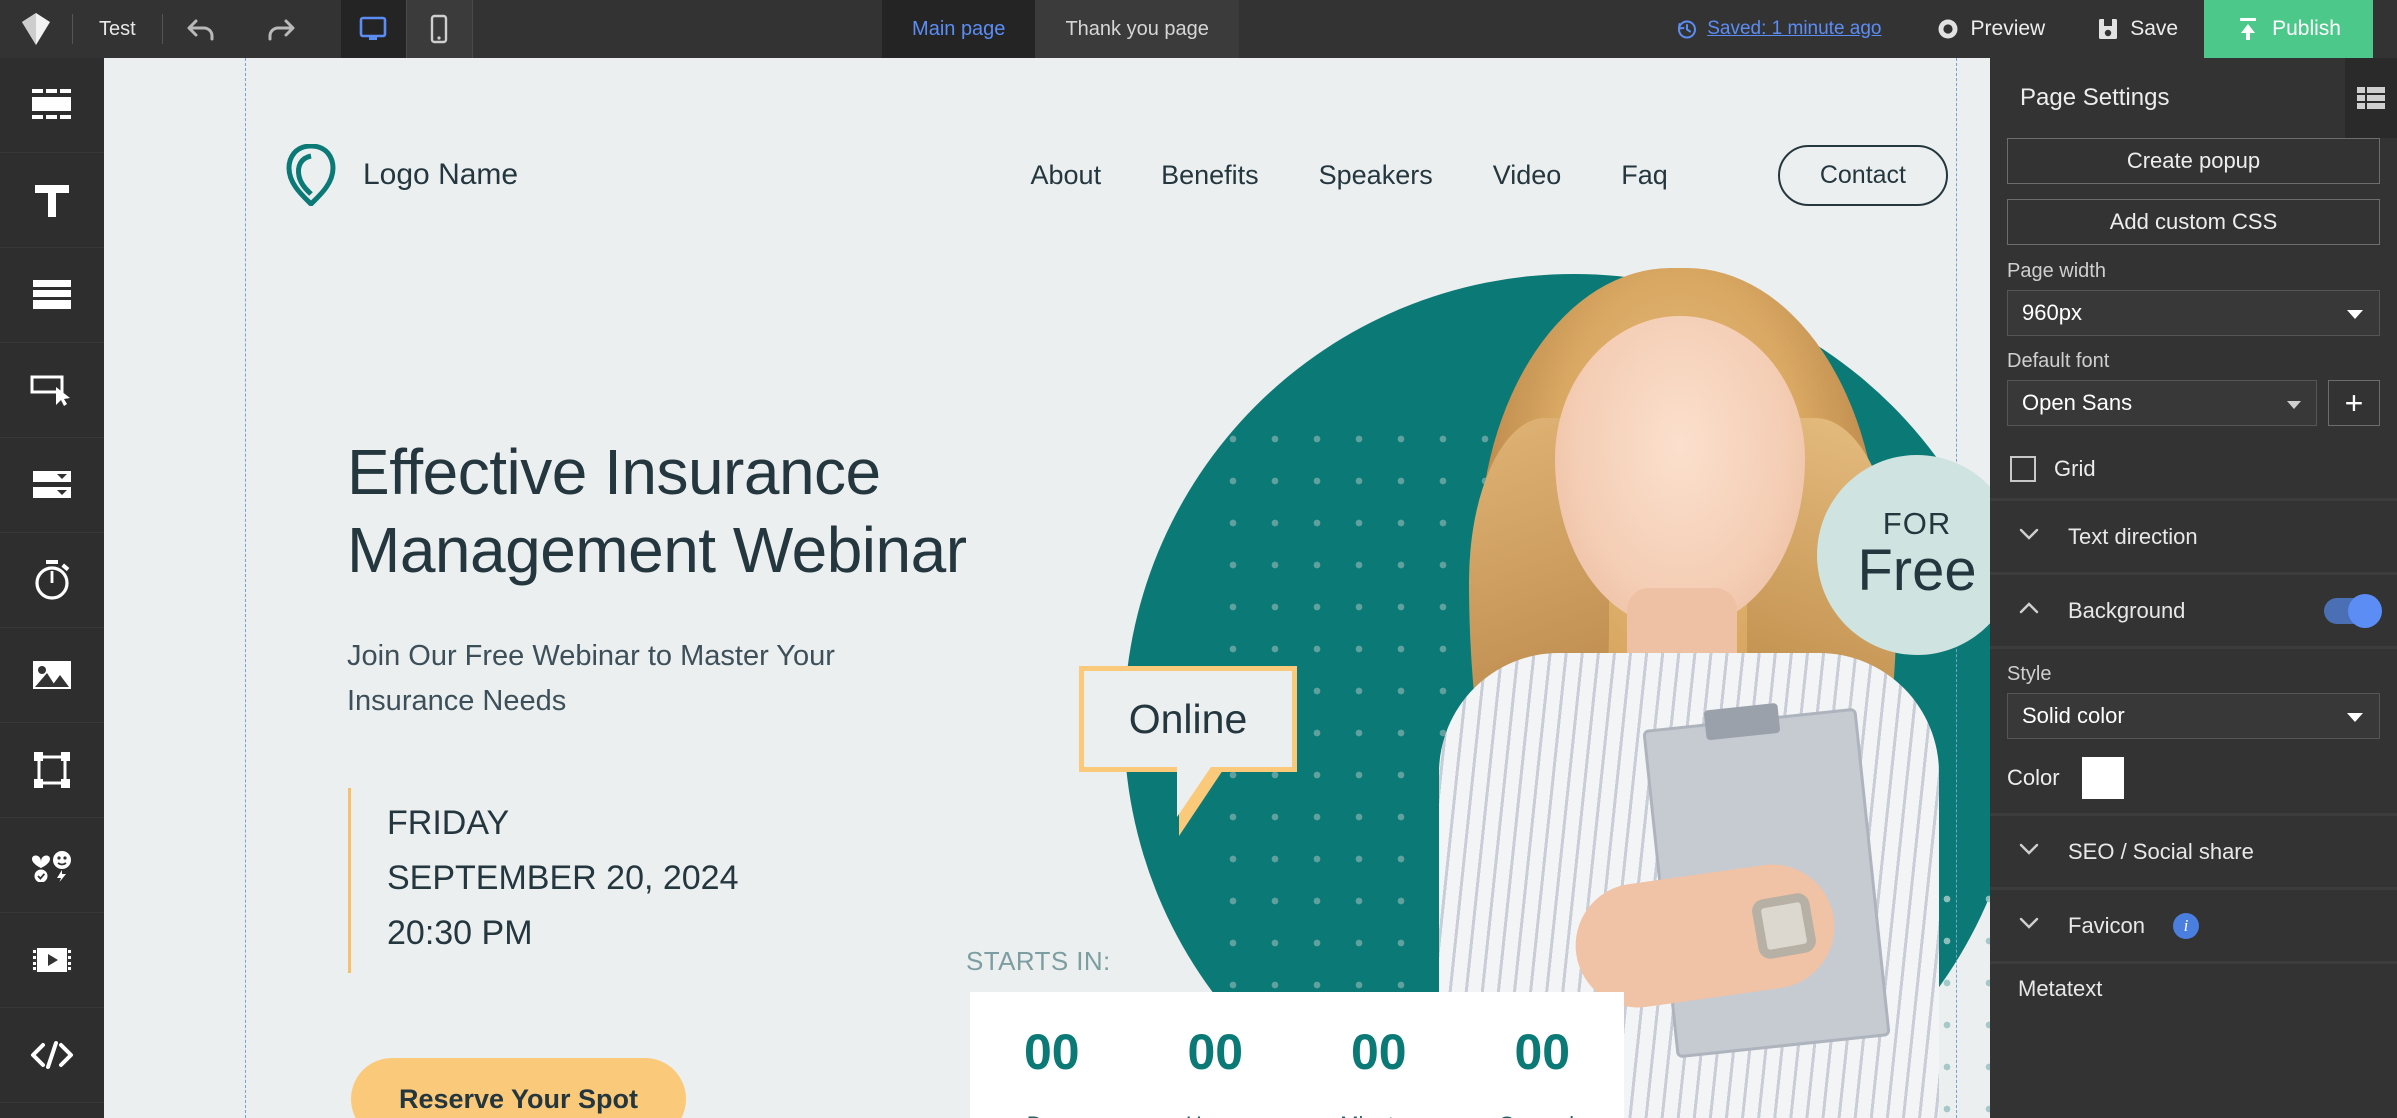 This screenshot has width=2397, height=1118. What do you see at coordinates (2193, 989) in the screenshot?
I see `section-metatext: Metatext` at bounding box center [2193, 989].